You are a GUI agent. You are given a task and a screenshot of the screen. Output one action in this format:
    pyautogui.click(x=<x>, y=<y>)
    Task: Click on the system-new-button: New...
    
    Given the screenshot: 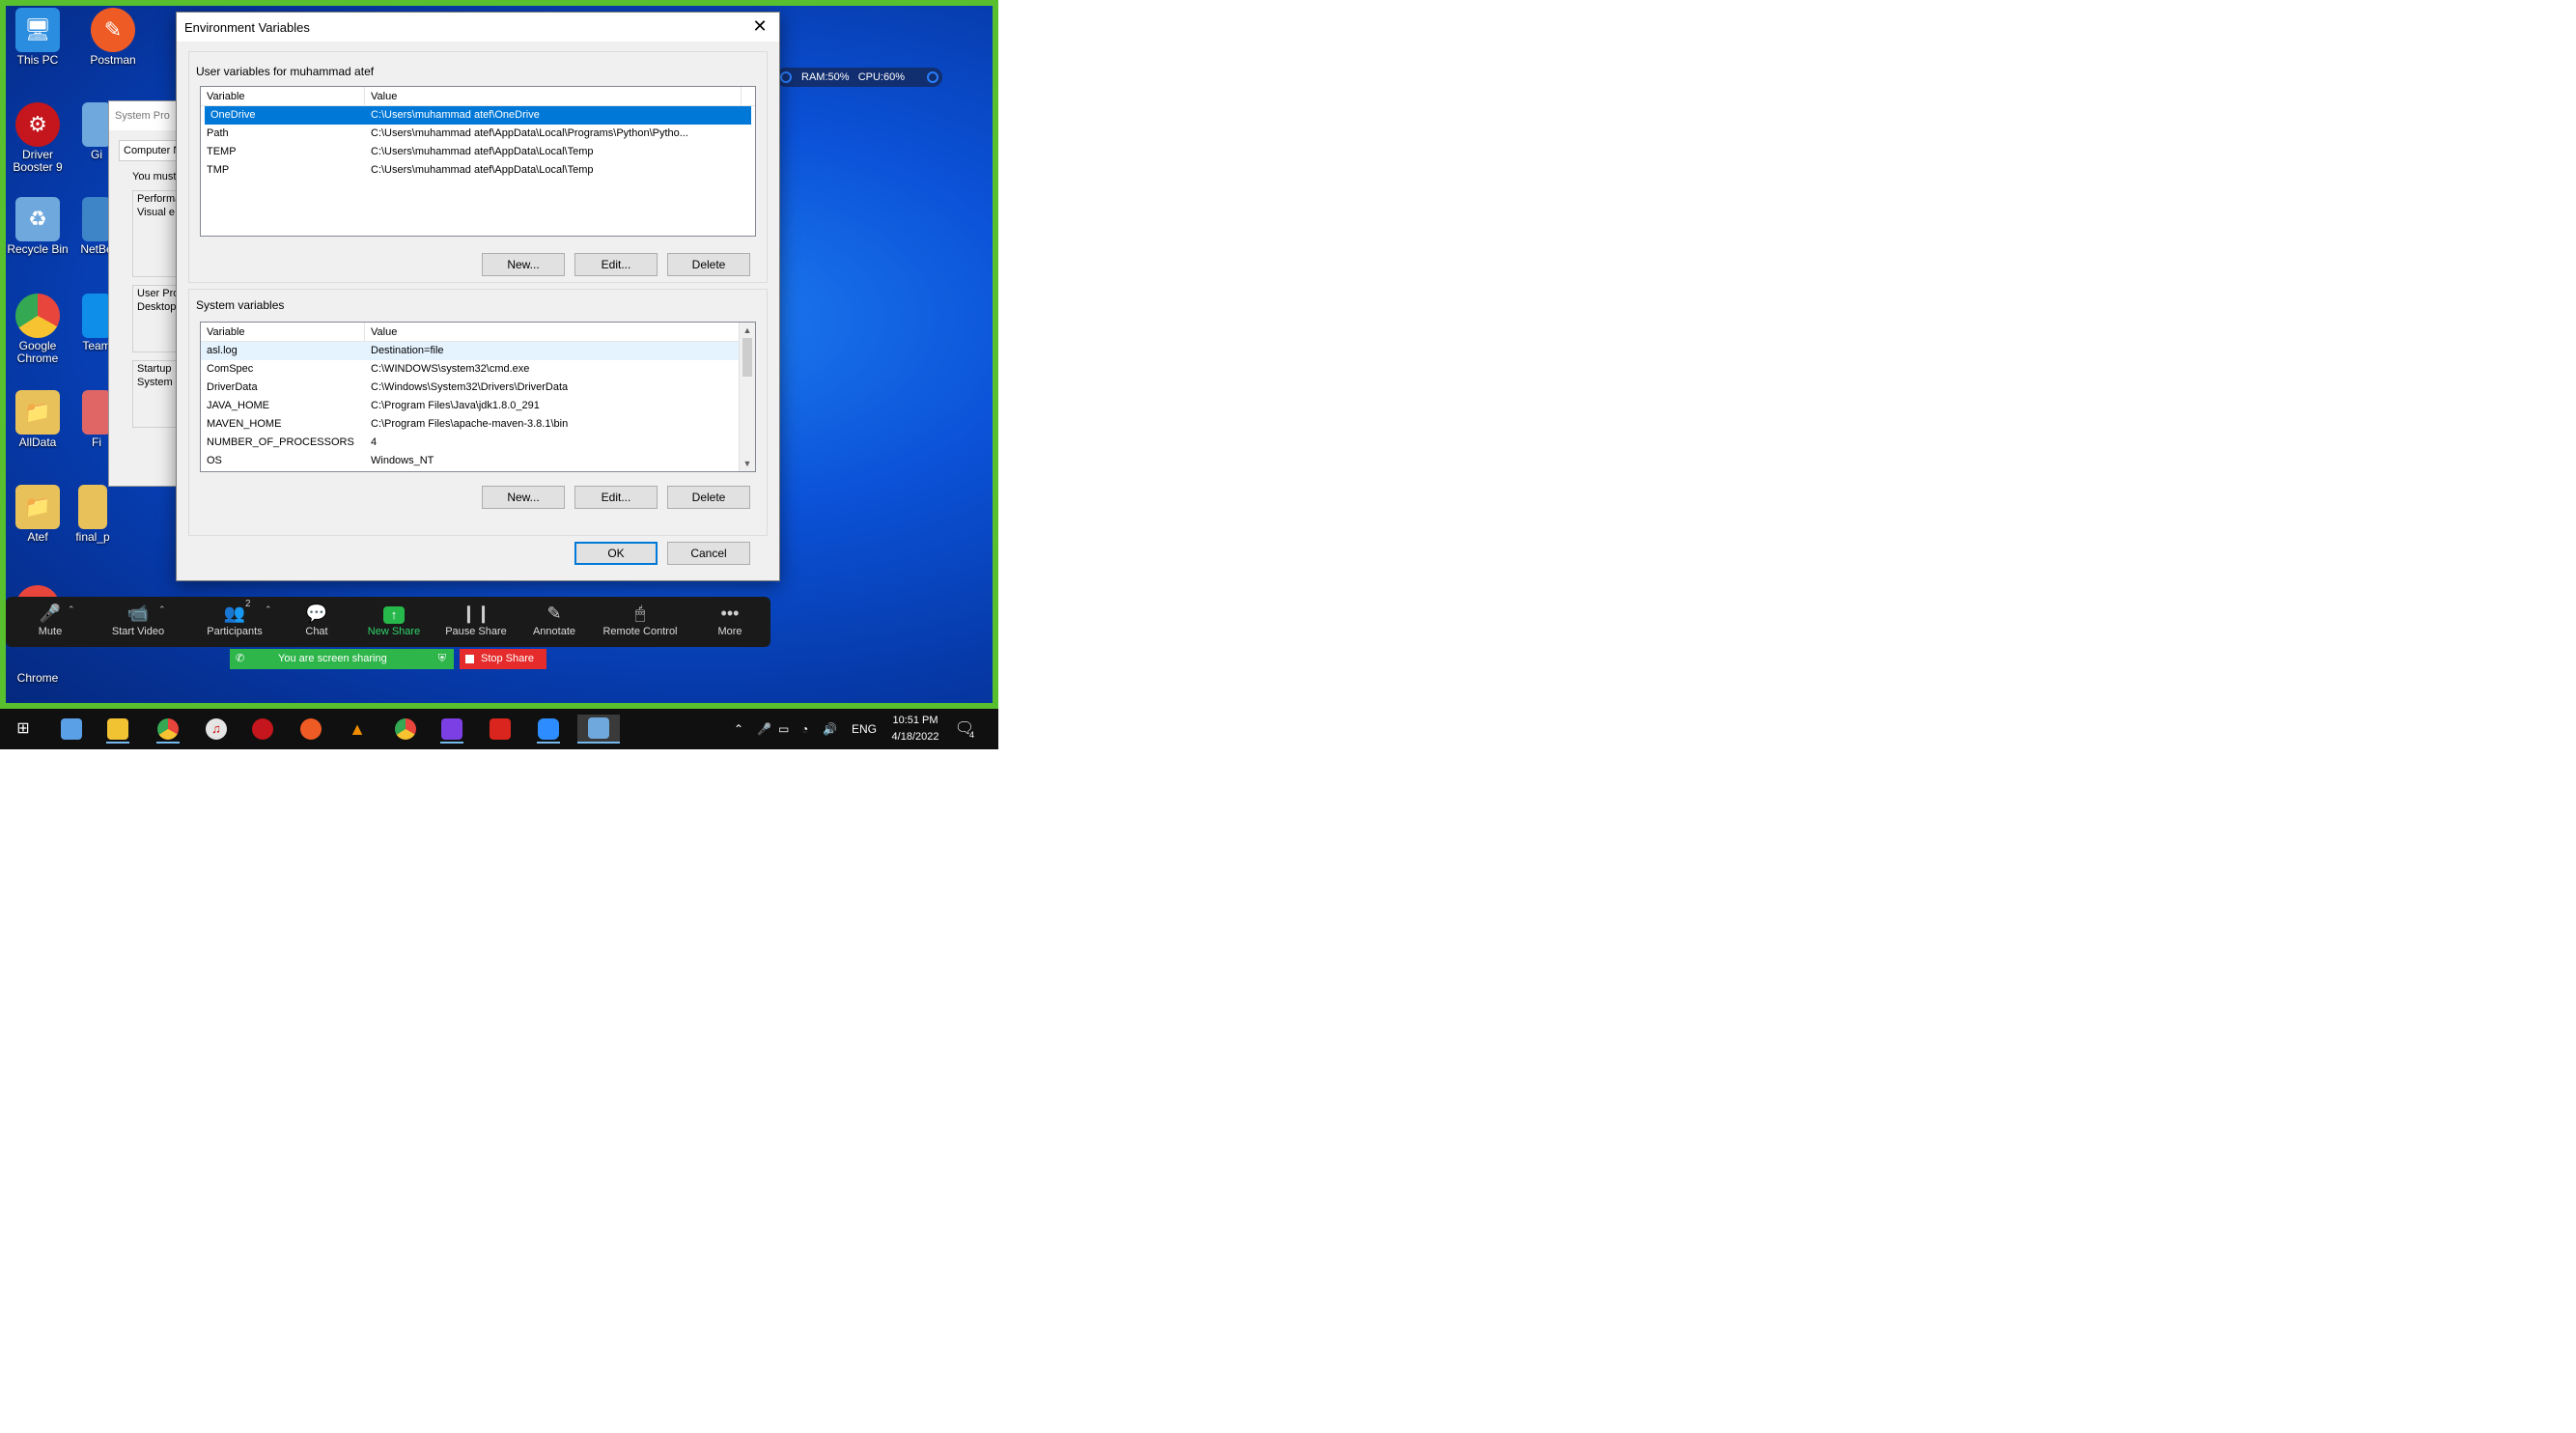 What is the action you would take?
    pyautogui.click(x=524, y=498)
    